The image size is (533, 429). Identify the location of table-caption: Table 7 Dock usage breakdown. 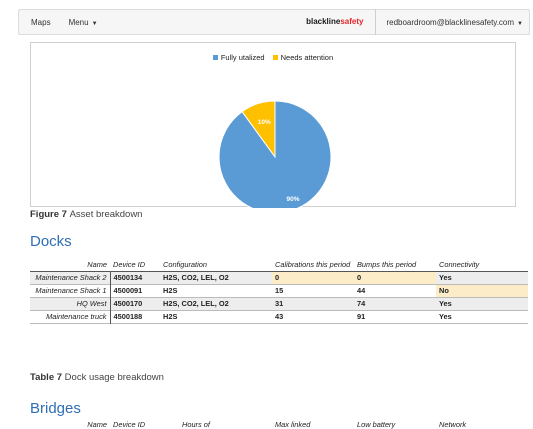
(97, 377).